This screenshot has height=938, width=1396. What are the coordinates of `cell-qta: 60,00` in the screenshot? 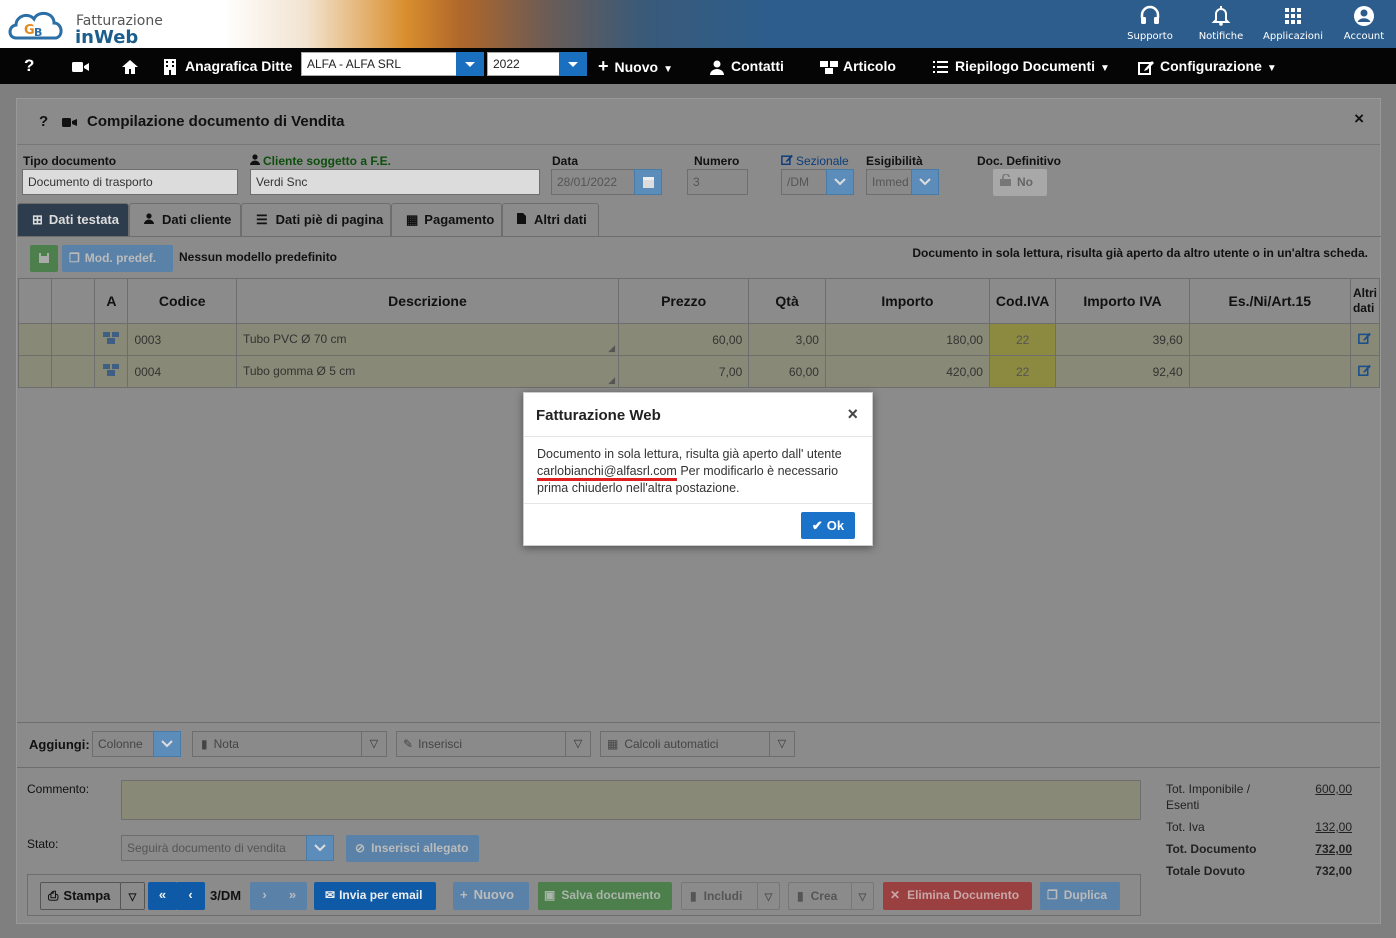 It's located at (787, 371).